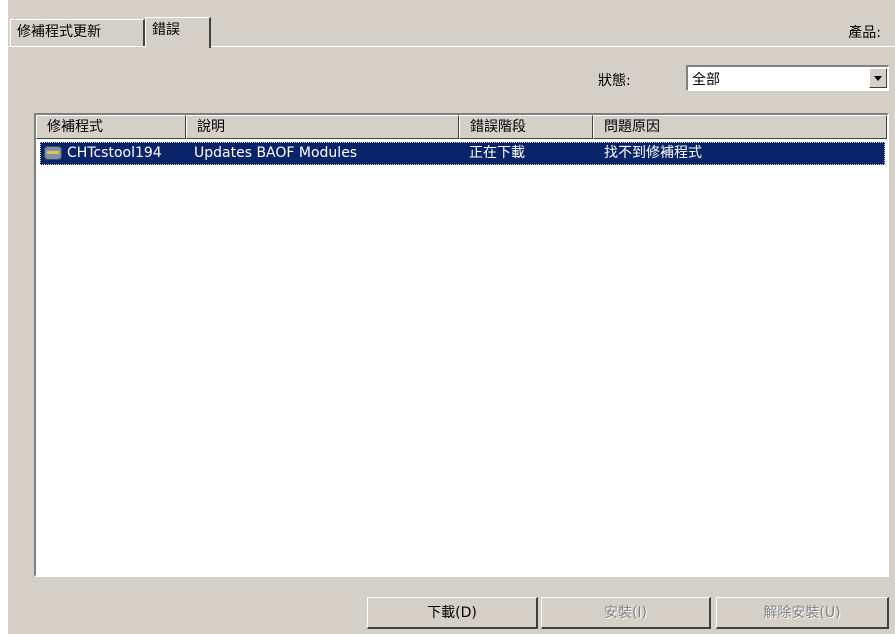 The image size is (895, 634). I want to click on status-dropdown-value: 全部, so click(706, 80).